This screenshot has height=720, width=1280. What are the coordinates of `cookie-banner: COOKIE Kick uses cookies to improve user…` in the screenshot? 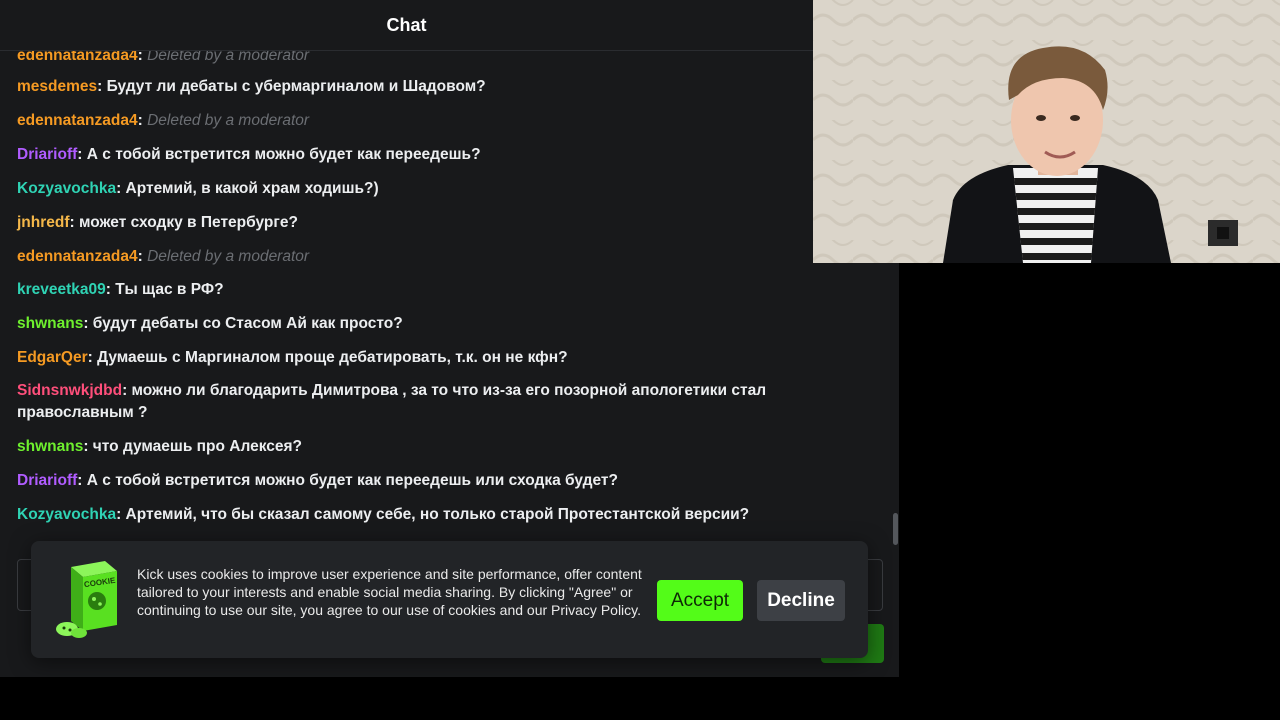 It's located at (449, 599).